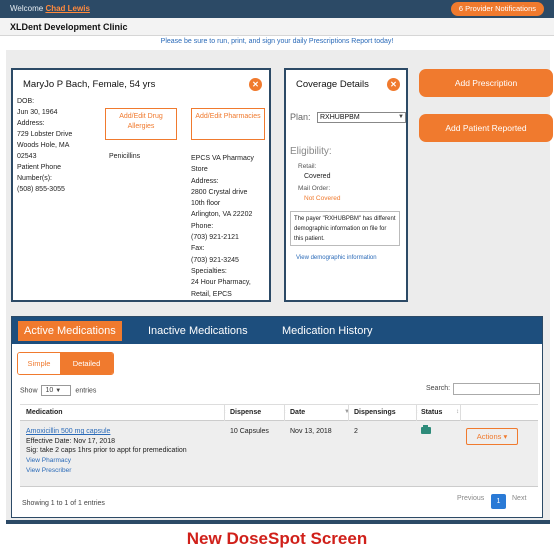 The width and height of the screenshot is (554, 554). What do you see at coordinates (219, 192) in the screenshot?
I see `pharmacy-address-1: 2800 Crystal drive` at bounding box center [219, 192].